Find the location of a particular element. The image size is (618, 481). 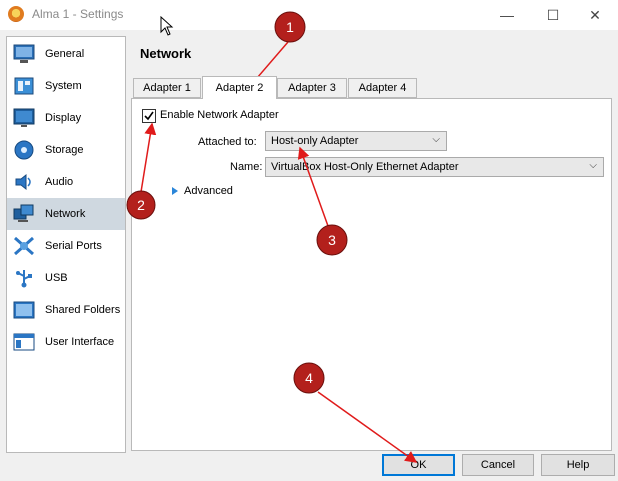

name-label: Name: is located at coordinates (246, 167).